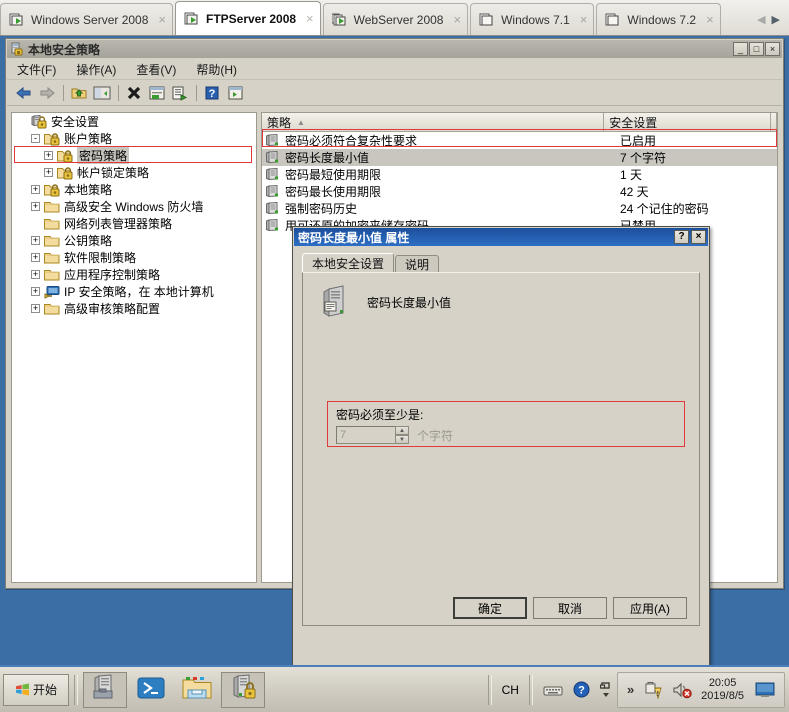 The image size is (789, 712). Describe the element at coordinates (157, 93) in the screenshot. I see `properties-icon` at that location.